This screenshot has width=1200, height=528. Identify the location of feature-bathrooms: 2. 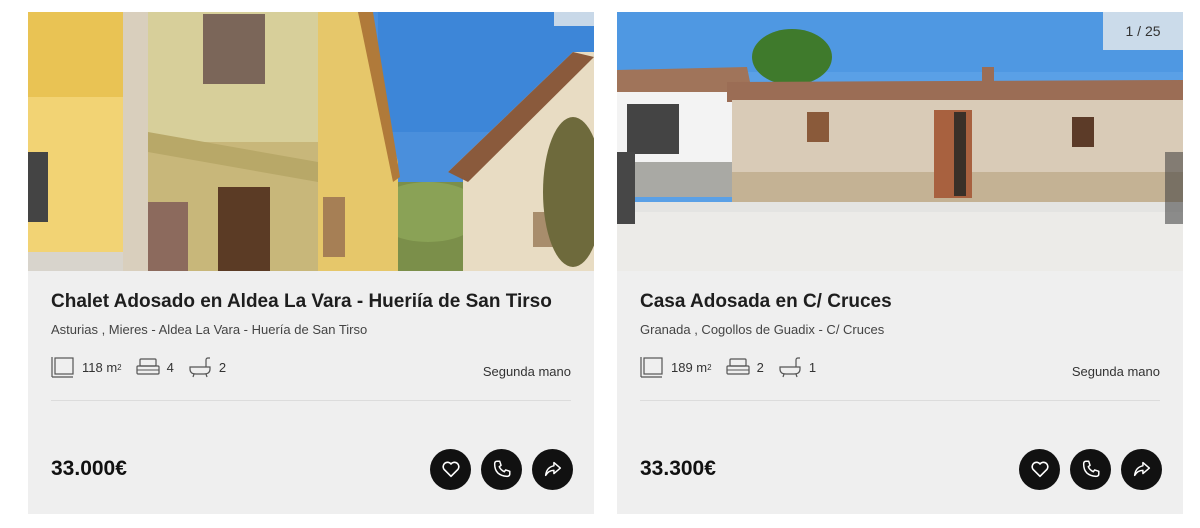
(207, 367).